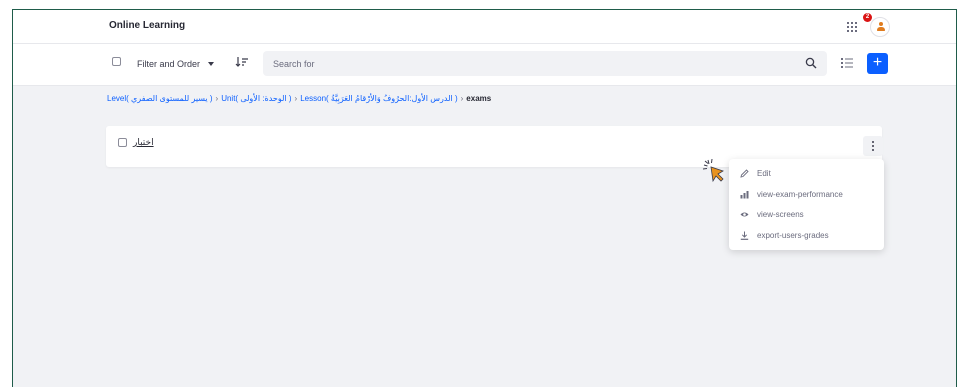 The width and height of the screenshot is (959, 387). Describe the element at coordinates (484, 27) in the screenshot. I see `top-bar: Online Learning 2` at that location.